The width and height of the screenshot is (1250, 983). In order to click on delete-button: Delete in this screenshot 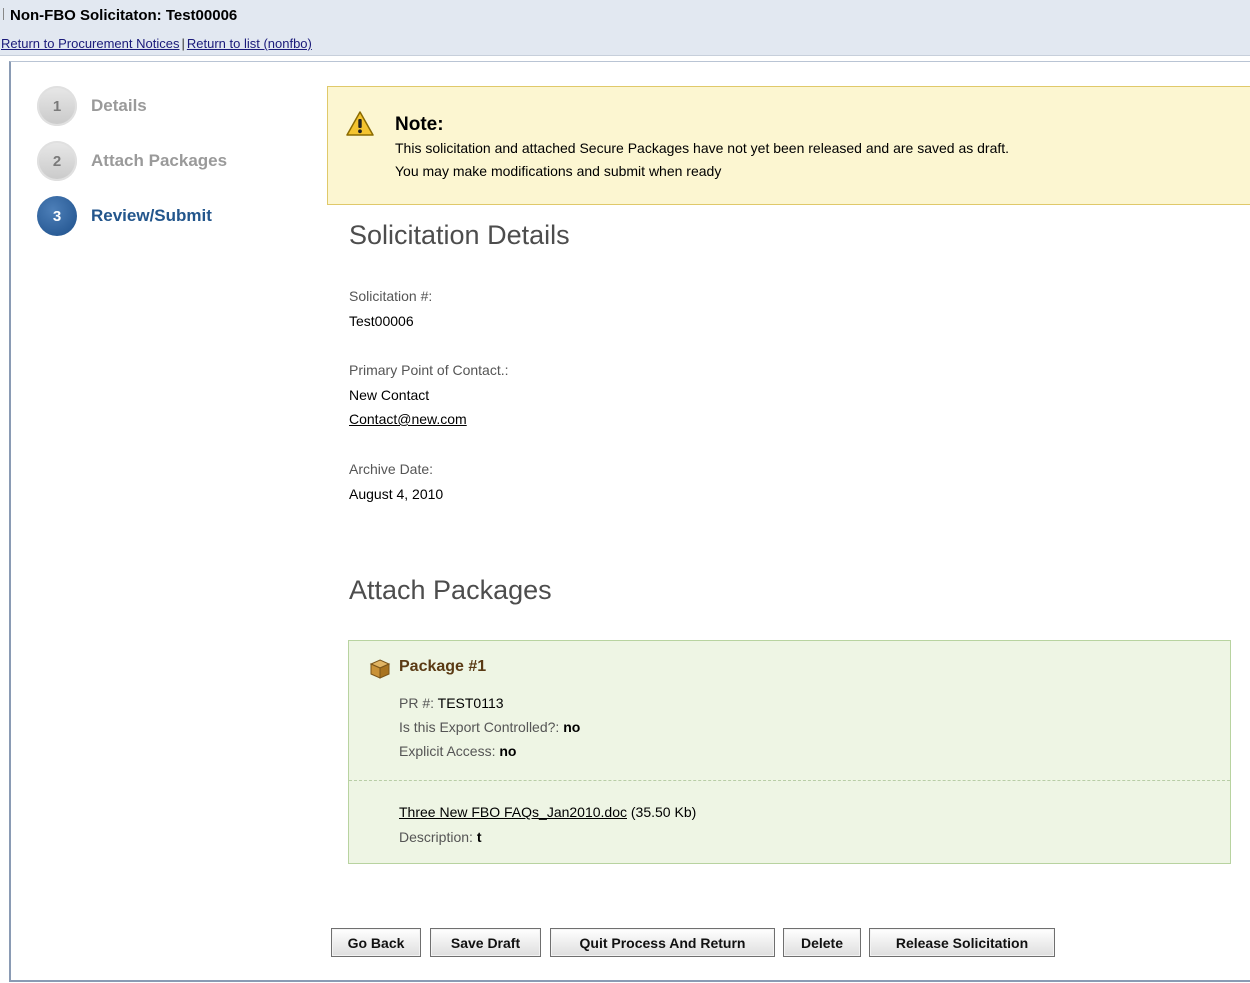, I will do `click(822, 942)`.